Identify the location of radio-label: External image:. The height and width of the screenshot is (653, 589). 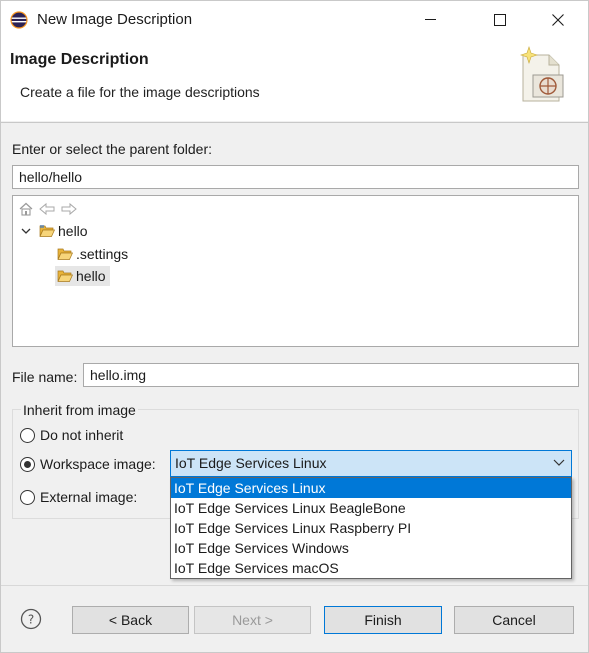
(89, 497).